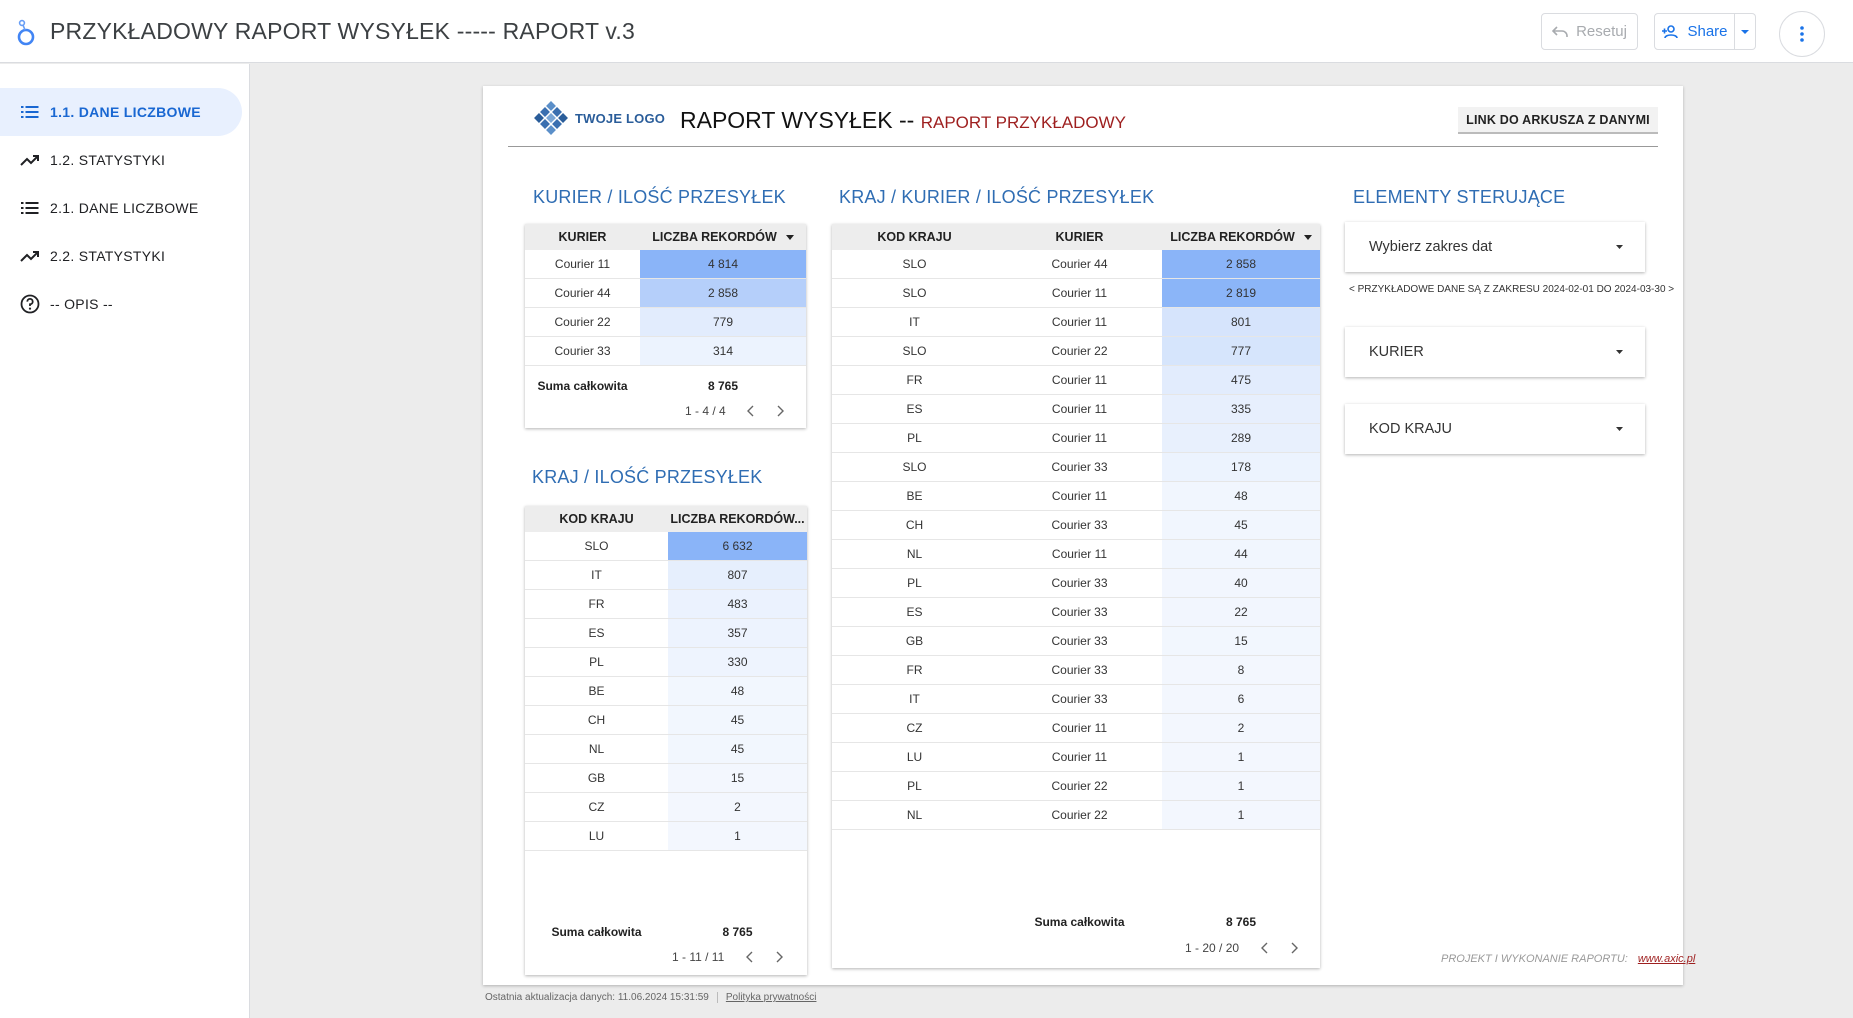 This screenshot has height=1018, width=1853. What do you see at coordinates (121, 256) in the screenshot?
I see `sidebar-item-2-2: 2.2. STATYSTYKI` at bounding box center [121, 256].